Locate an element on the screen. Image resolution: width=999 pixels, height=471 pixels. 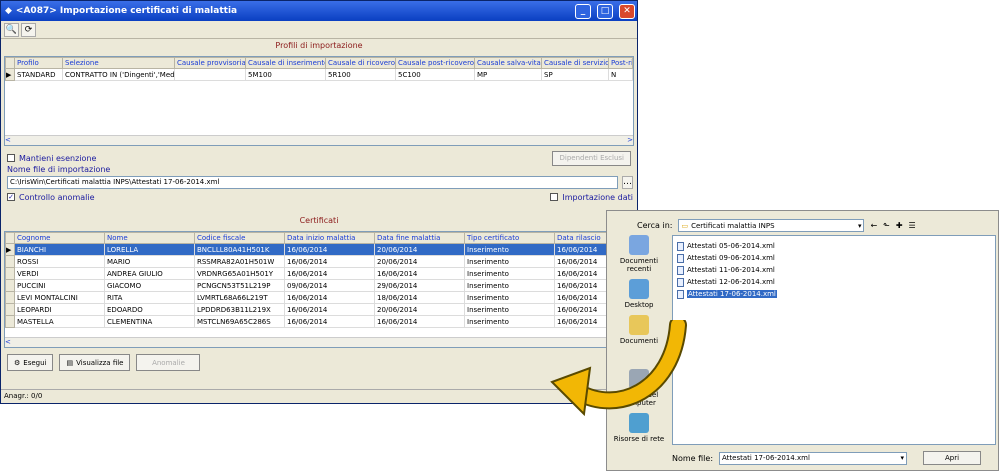
cell: MARIO is located at coordinates (149, 261).